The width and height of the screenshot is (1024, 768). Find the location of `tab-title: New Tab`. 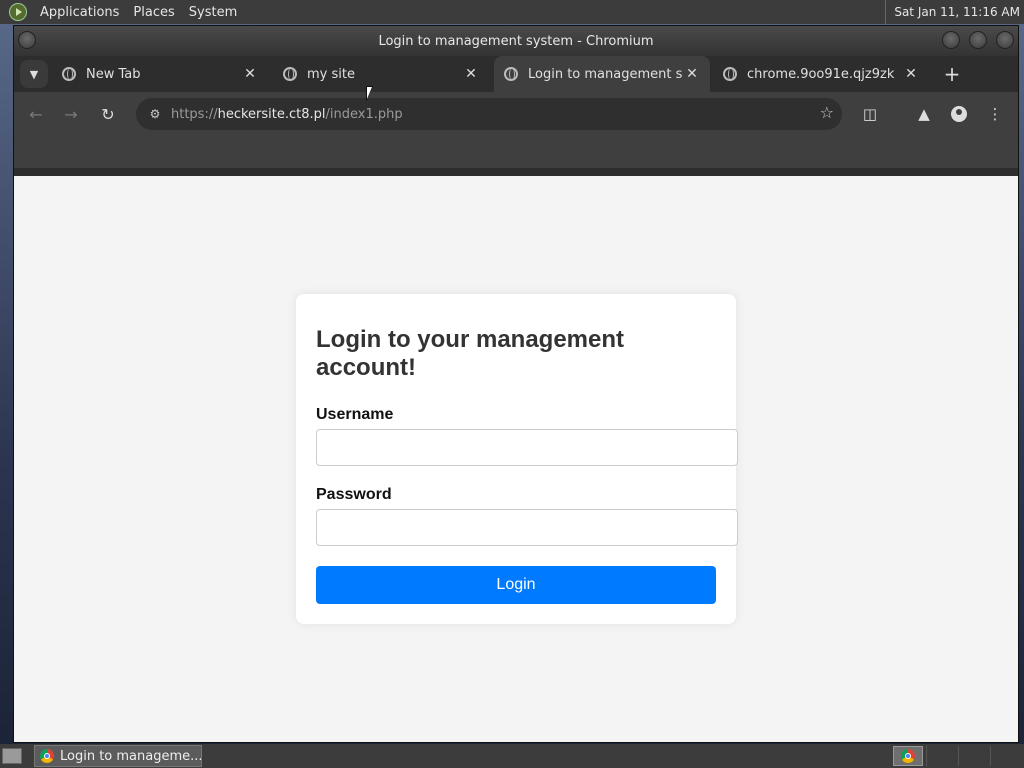

tab-title: New Tab is located at coordinates (113, 74).